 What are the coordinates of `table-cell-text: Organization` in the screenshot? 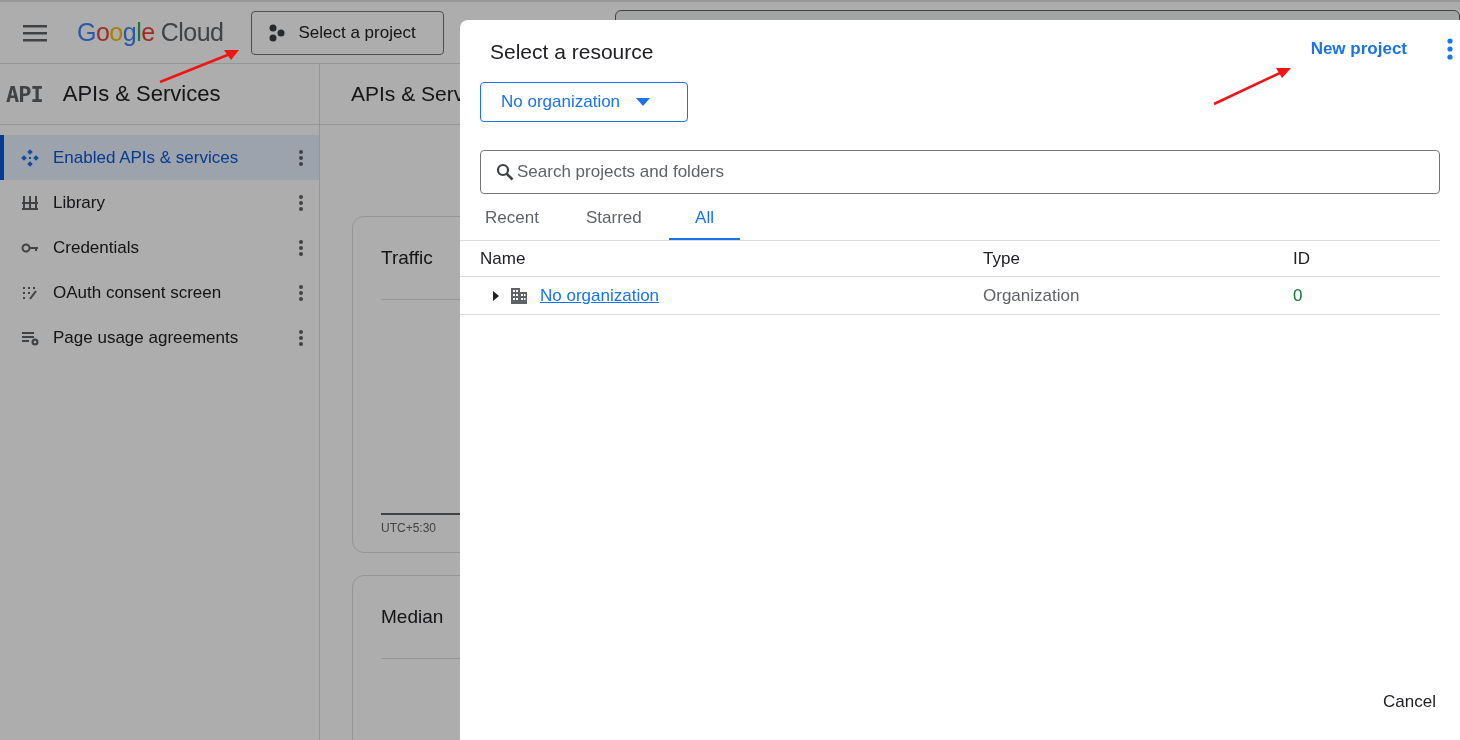 It's located at (1032, 295).